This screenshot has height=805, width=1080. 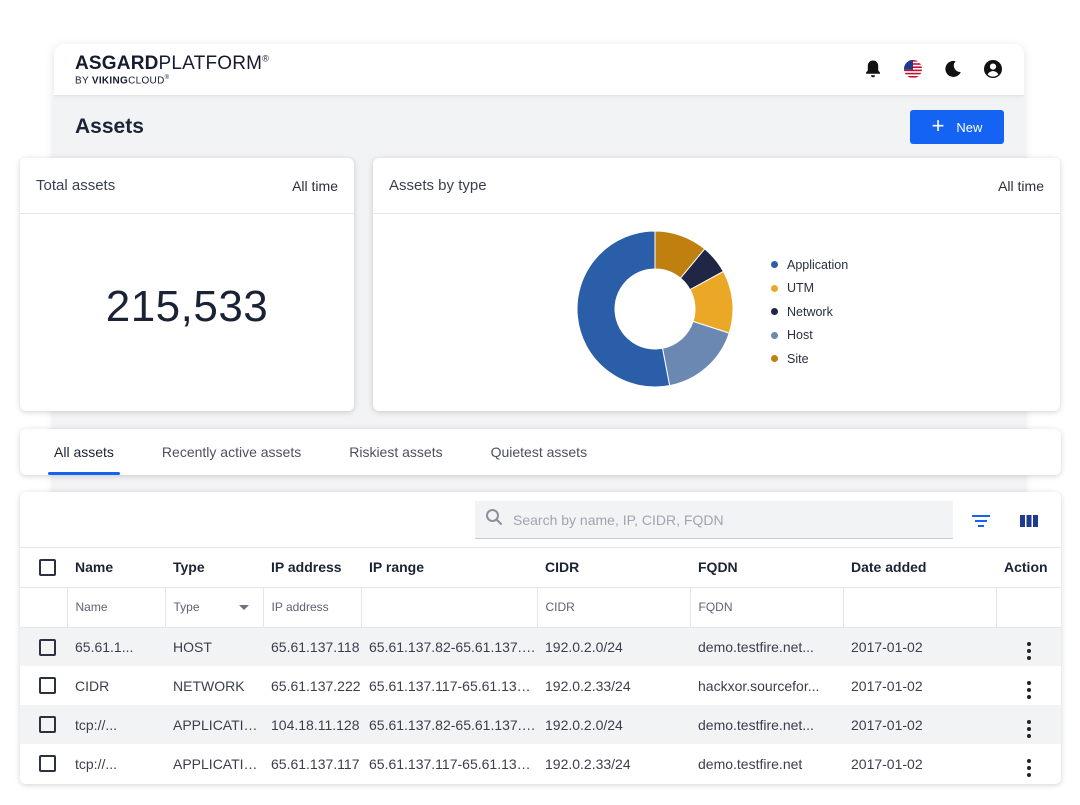 I want to click on legend-item-utm: UTM, so click(x=809, y=289).